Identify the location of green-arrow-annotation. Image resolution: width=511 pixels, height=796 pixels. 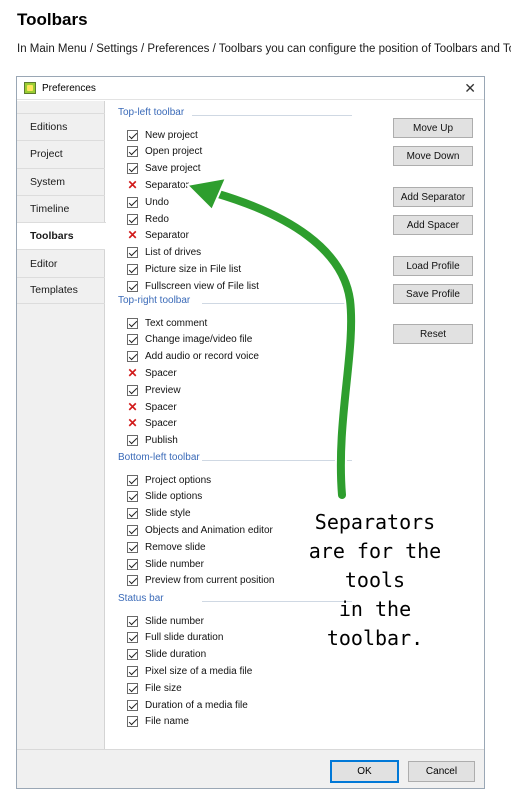
(272, 339).